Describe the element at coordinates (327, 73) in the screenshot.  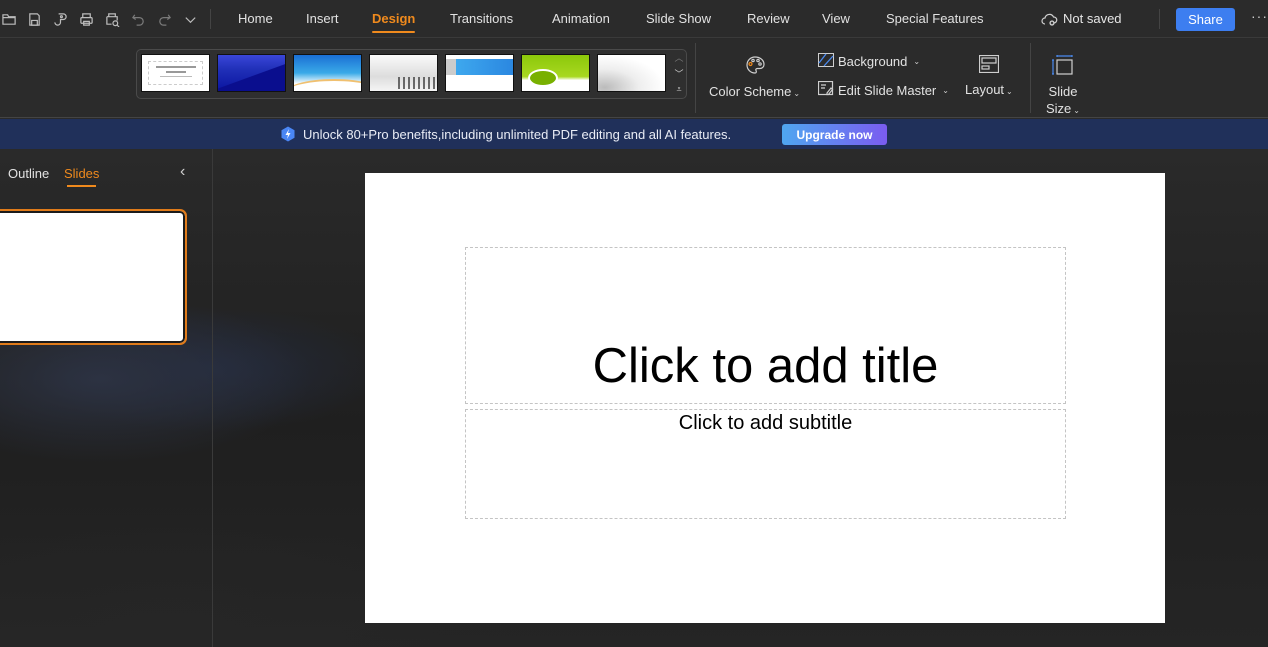
I see `theme-thumb-blue-wave` at that location.